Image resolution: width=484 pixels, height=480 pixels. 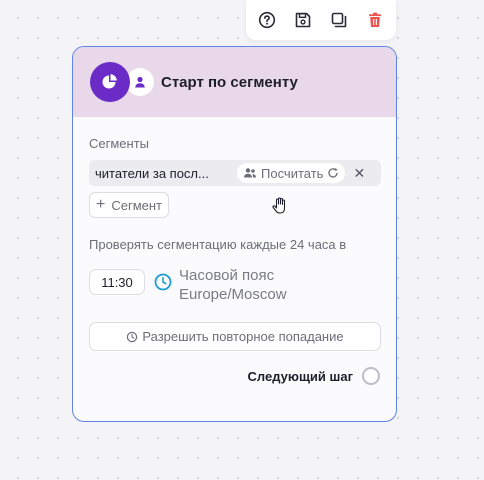 I want to click on remove-segment-icon: ✕, so click(x=359, y=173).